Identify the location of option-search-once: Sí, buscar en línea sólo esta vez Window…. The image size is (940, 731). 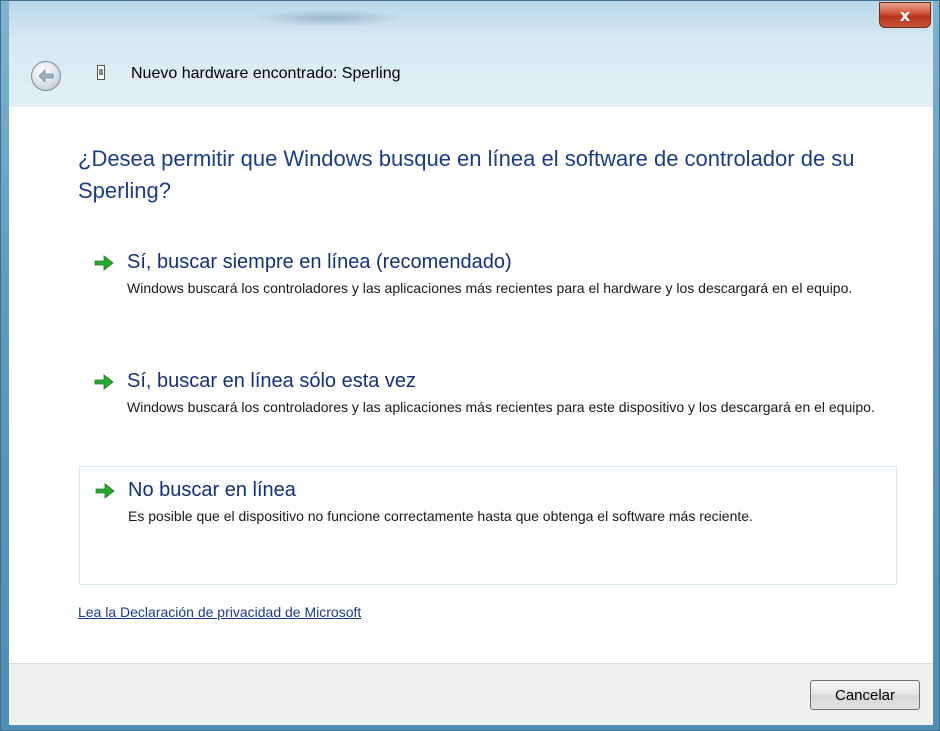
(488, 395).